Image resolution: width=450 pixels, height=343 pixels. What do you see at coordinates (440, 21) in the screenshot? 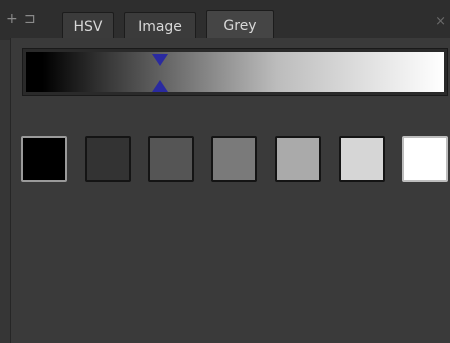
I see `close-icon: ×` at bounding box center [440, 21].